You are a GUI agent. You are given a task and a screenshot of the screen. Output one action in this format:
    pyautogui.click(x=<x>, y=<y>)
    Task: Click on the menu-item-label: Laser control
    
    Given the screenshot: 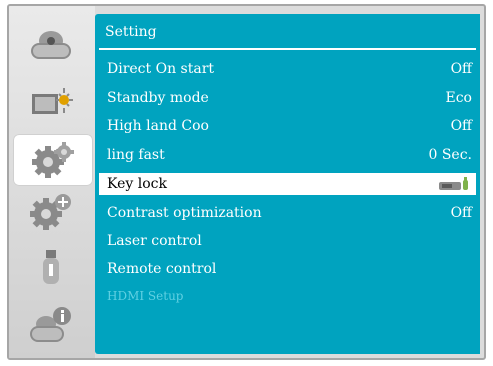 What is the action you would take?
    pyautogui.click(x=154, y=241)
    